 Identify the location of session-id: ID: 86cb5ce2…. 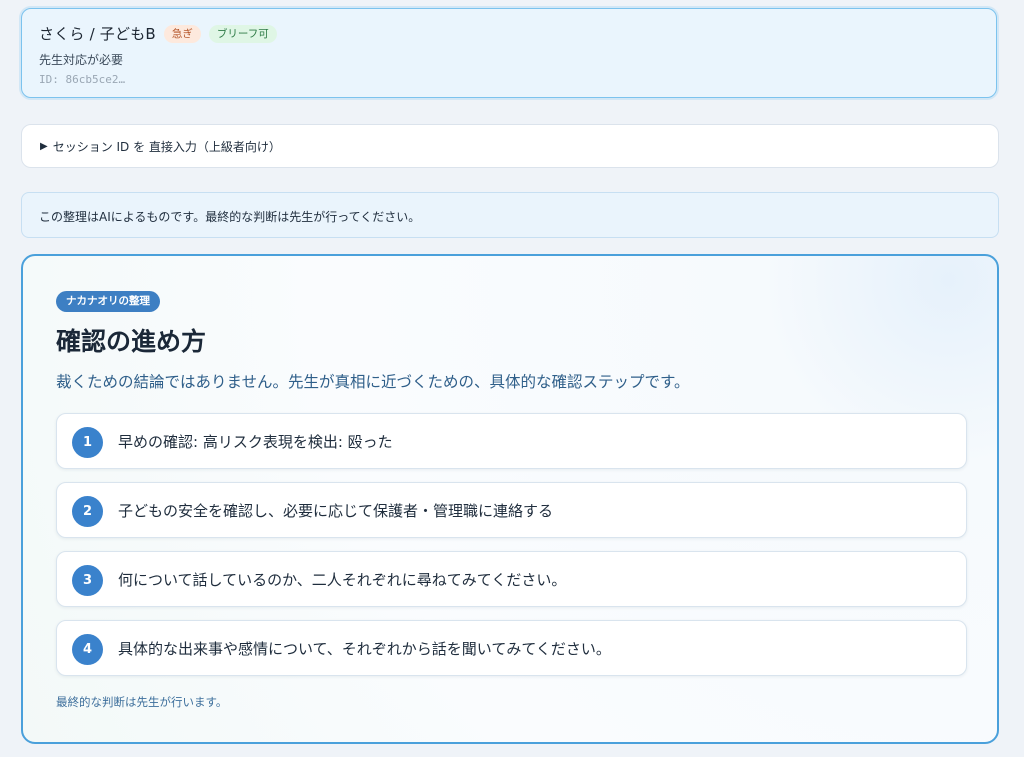
(82, 79).